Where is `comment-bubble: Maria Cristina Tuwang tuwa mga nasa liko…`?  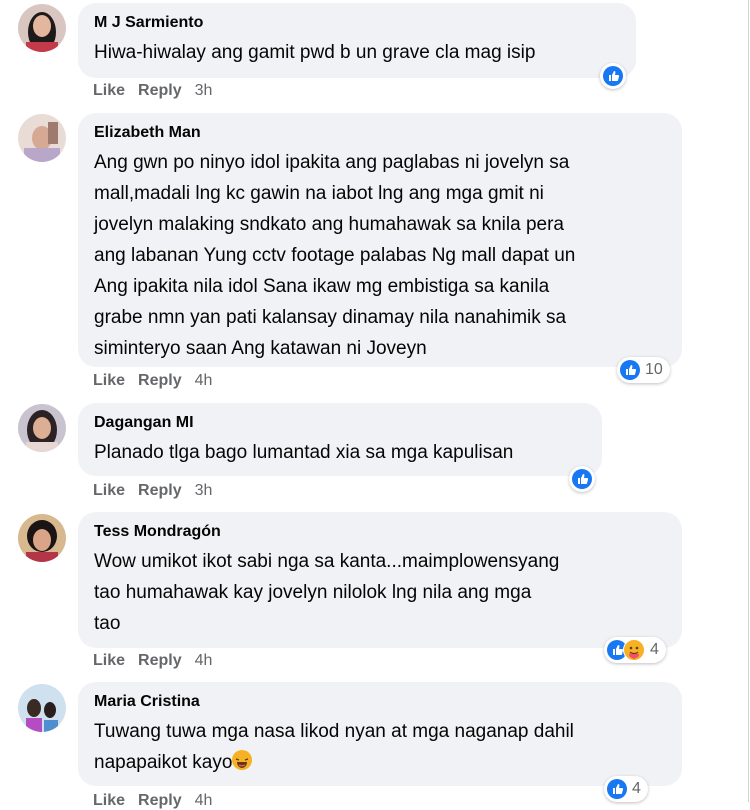 comment-bubble: Maria Cristina Tuwang tuwa mga nasa liko… is located at coordinates (380, 734).